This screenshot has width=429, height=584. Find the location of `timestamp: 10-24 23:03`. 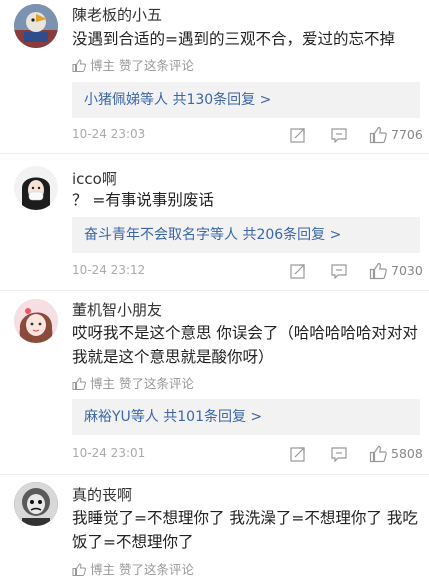

timestamp: 10-24 23:03 is located at coordinates (109, 134).